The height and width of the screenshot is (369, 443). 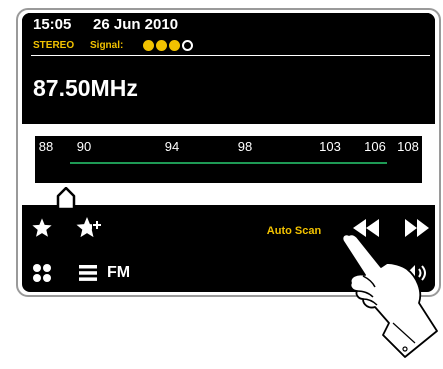 What do you see at coordinates (228, 159) in the screenshot?
I see `tuning-dial: 88 90 94 98 103 106 108` at bounding box center [228, 159].